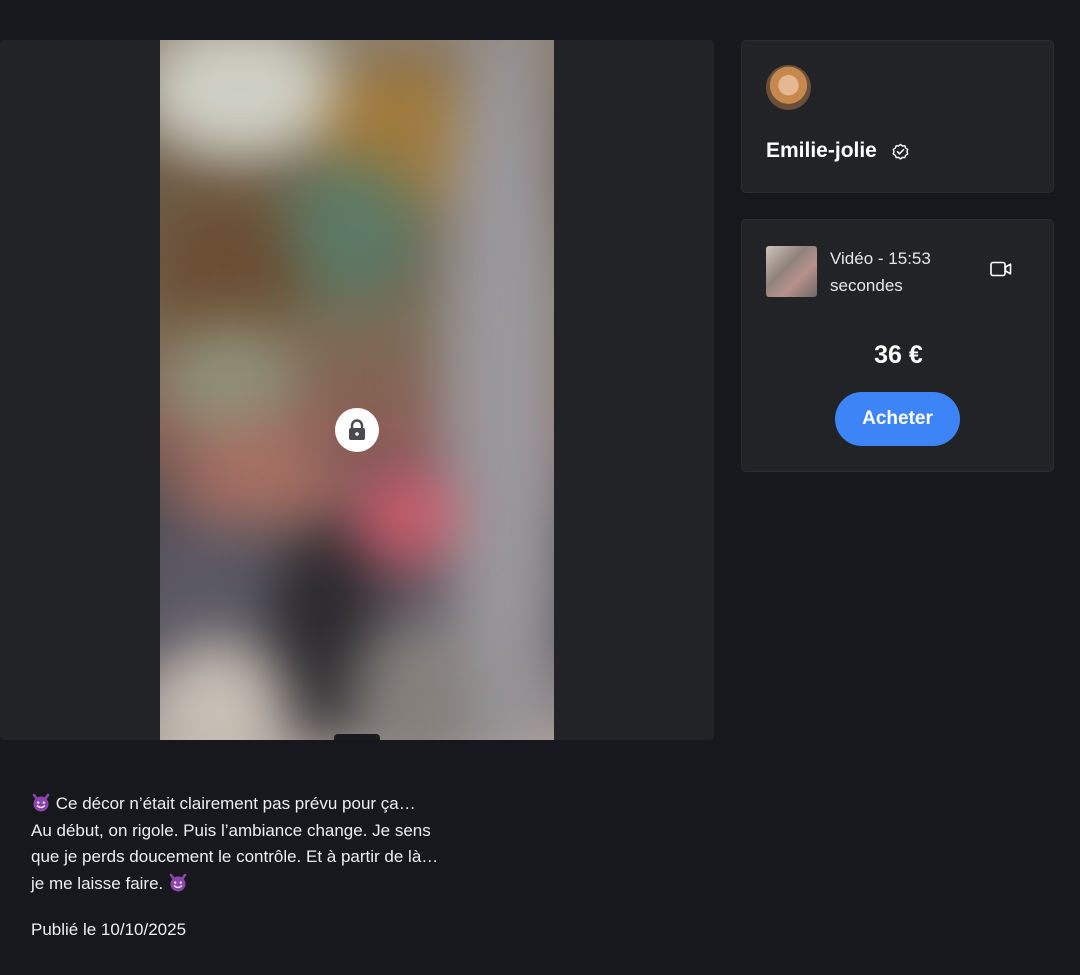  I want to click on price: 36 €, so click(898, 355).